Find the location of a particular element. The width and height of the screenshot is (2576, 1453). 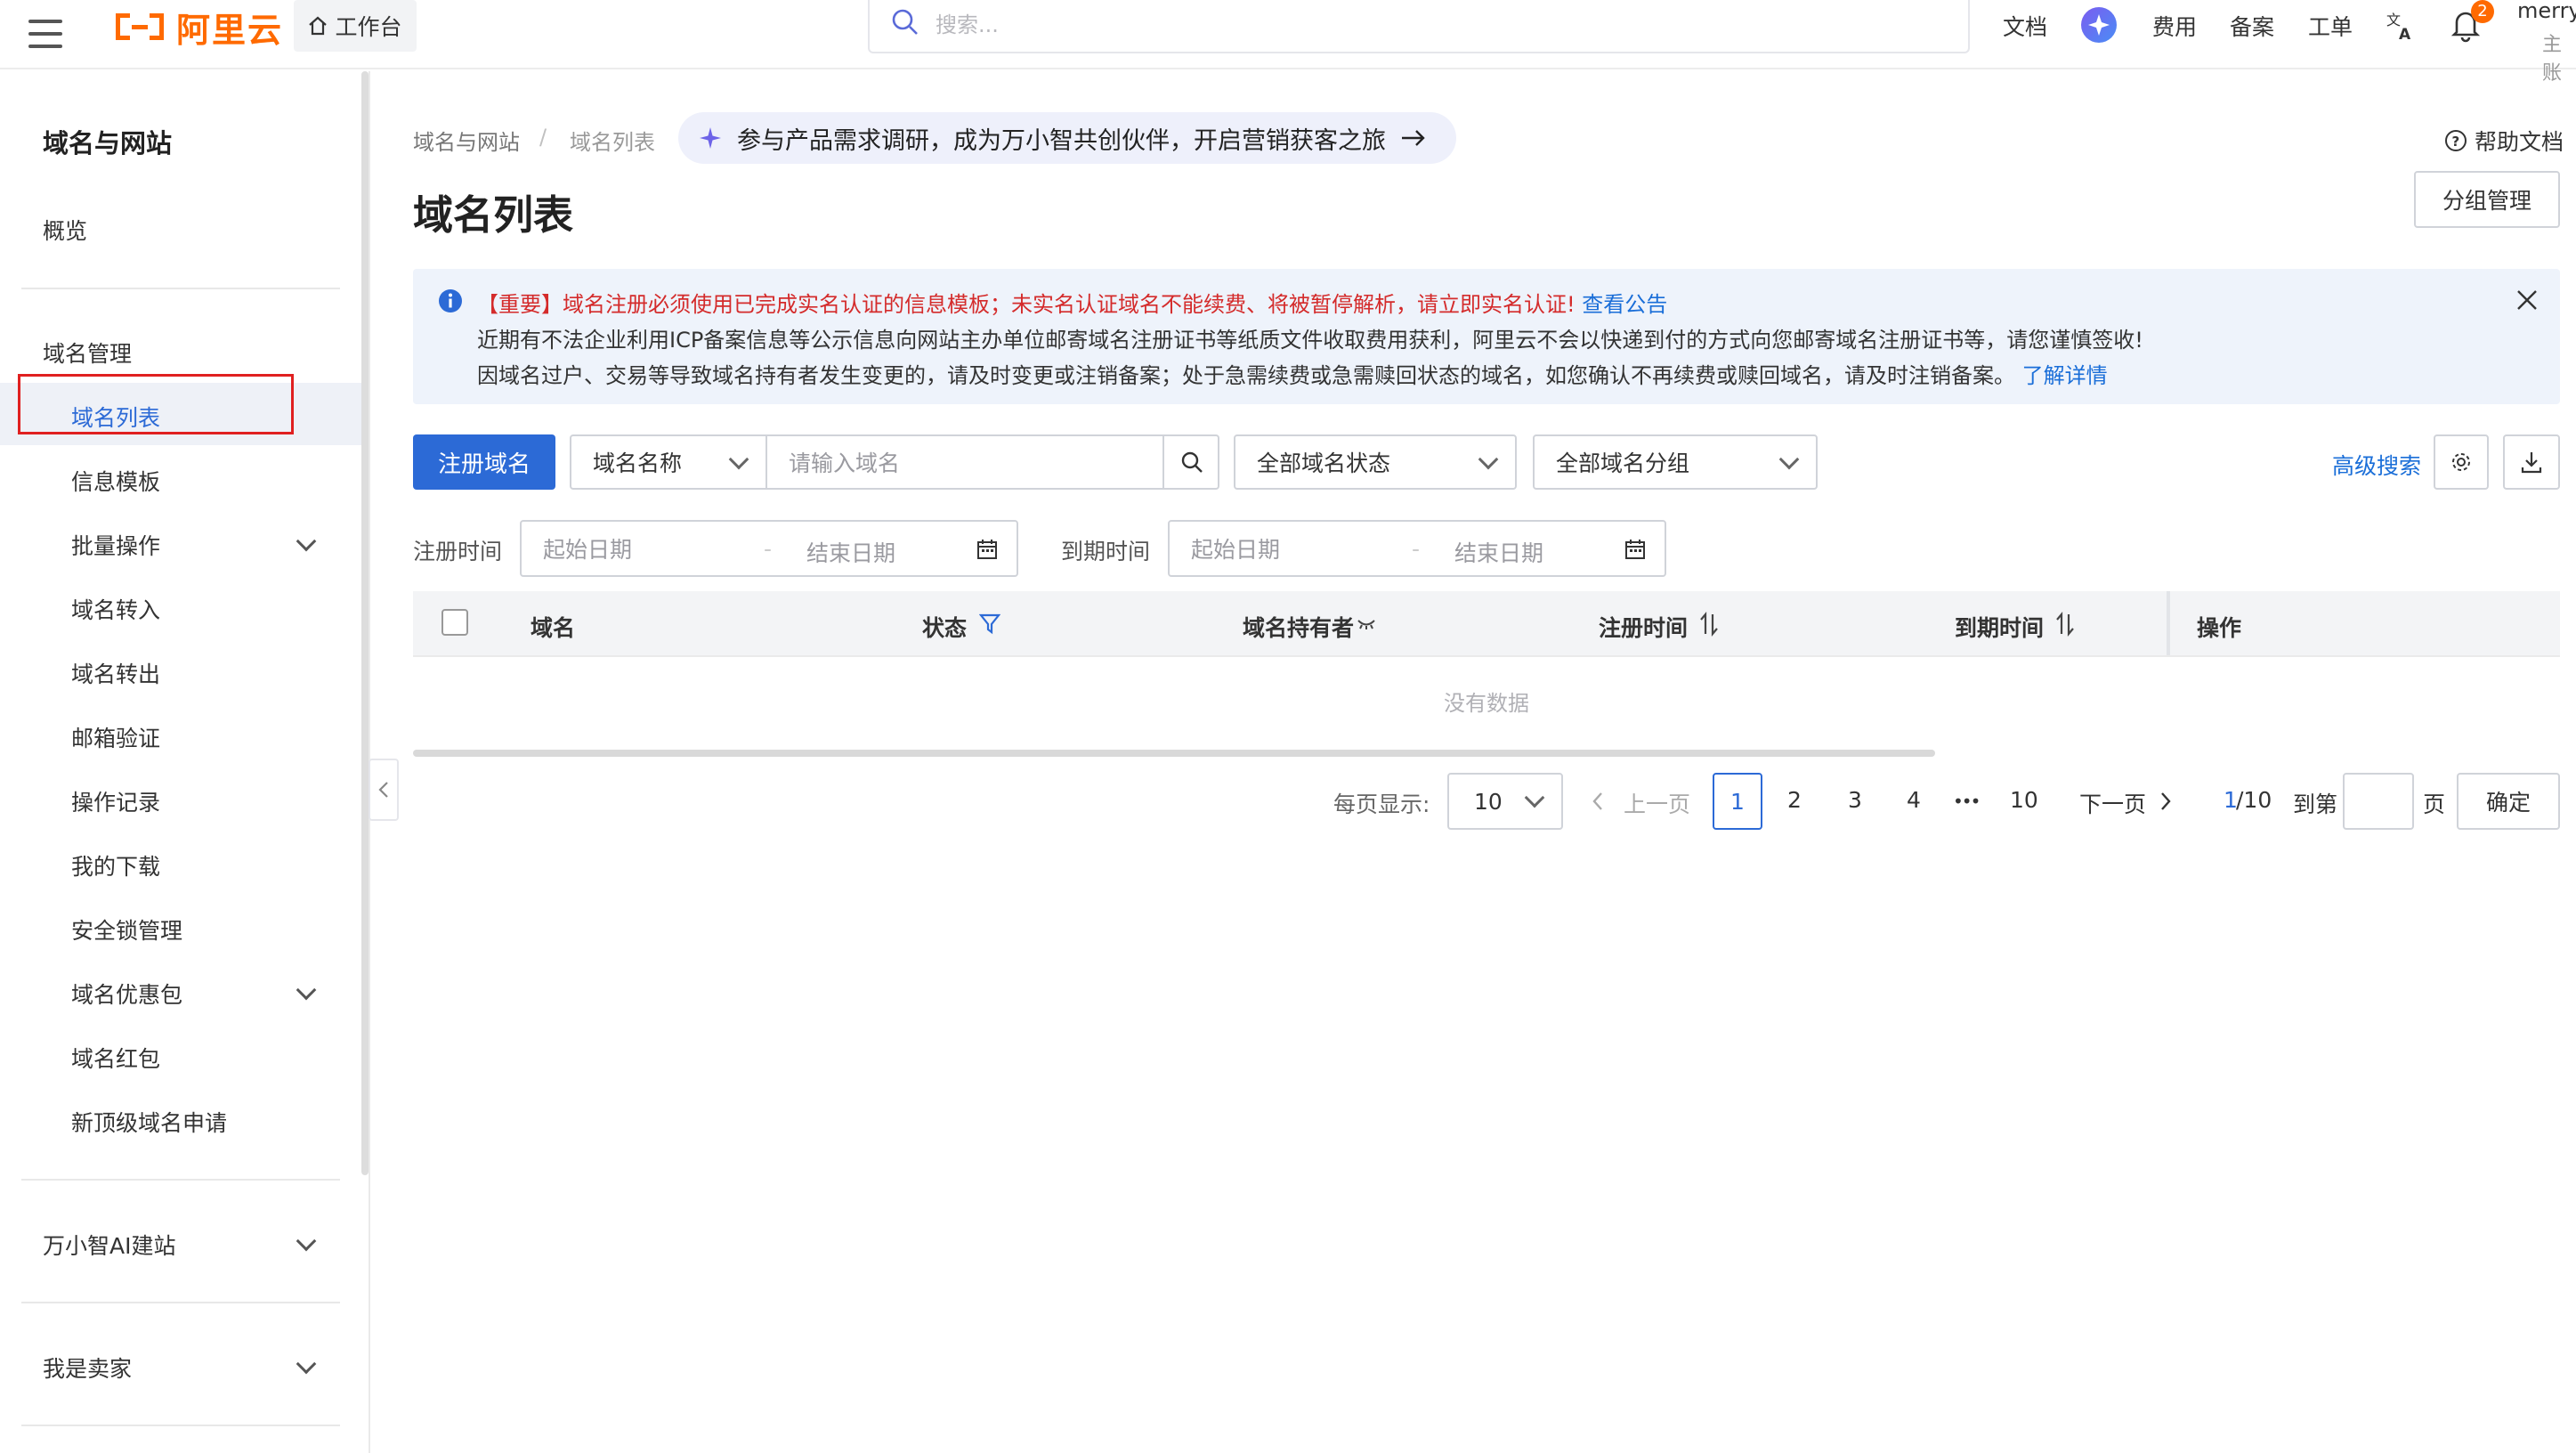

notice-details-link: 了解详情 is located at coordinates (2065, 375).